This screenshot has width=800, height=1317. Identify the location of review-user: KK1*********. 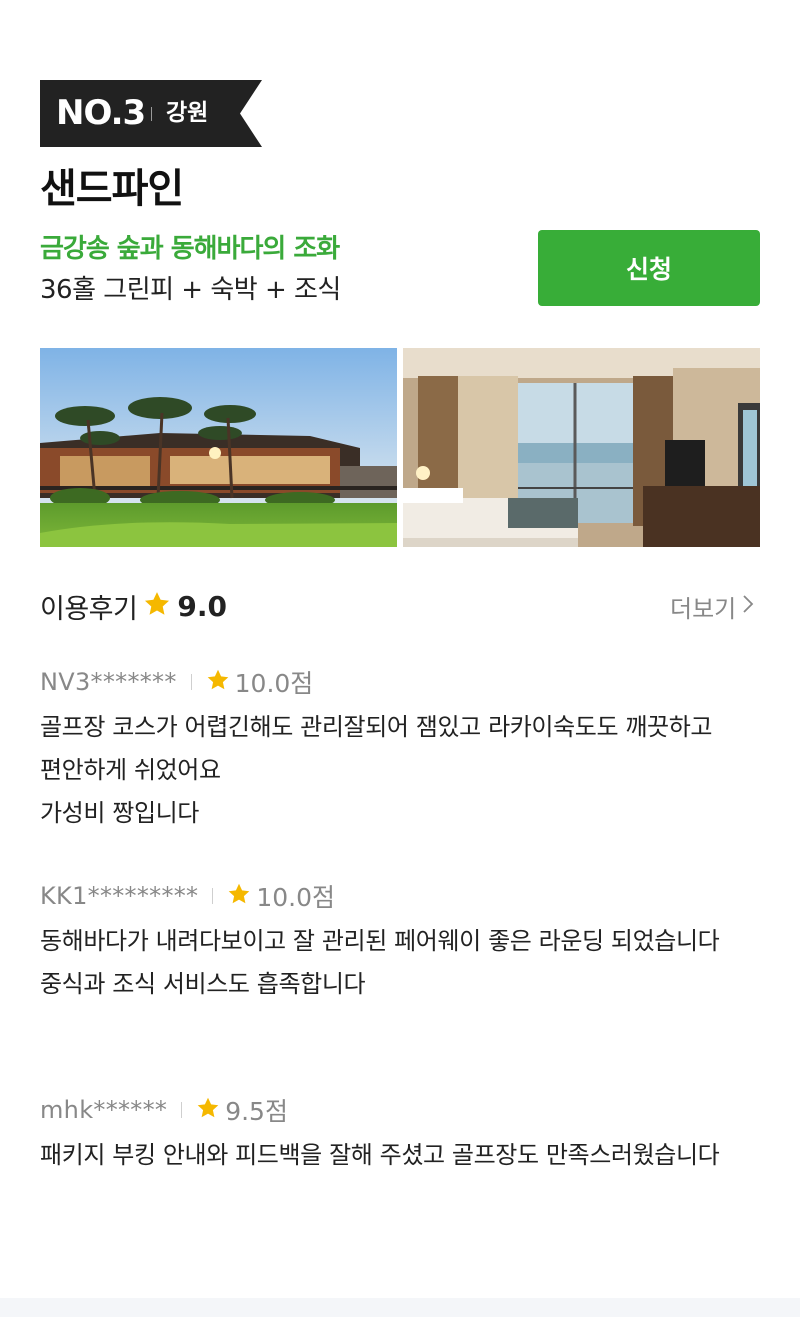
(119, 896).